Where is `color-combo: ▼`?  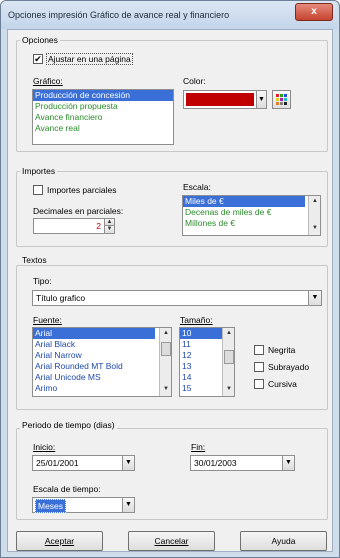
color-combo: ▼ is located at coordinates (225, 99).